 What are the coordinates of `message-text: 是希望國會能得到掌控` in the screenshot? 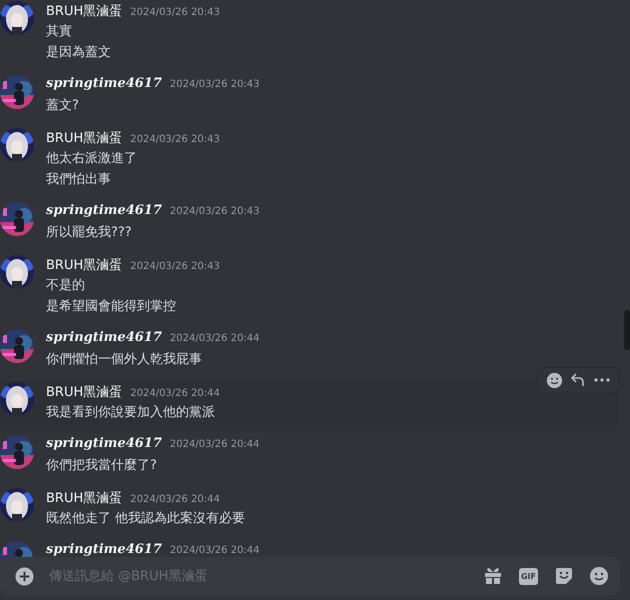 It's located at (111, 307).